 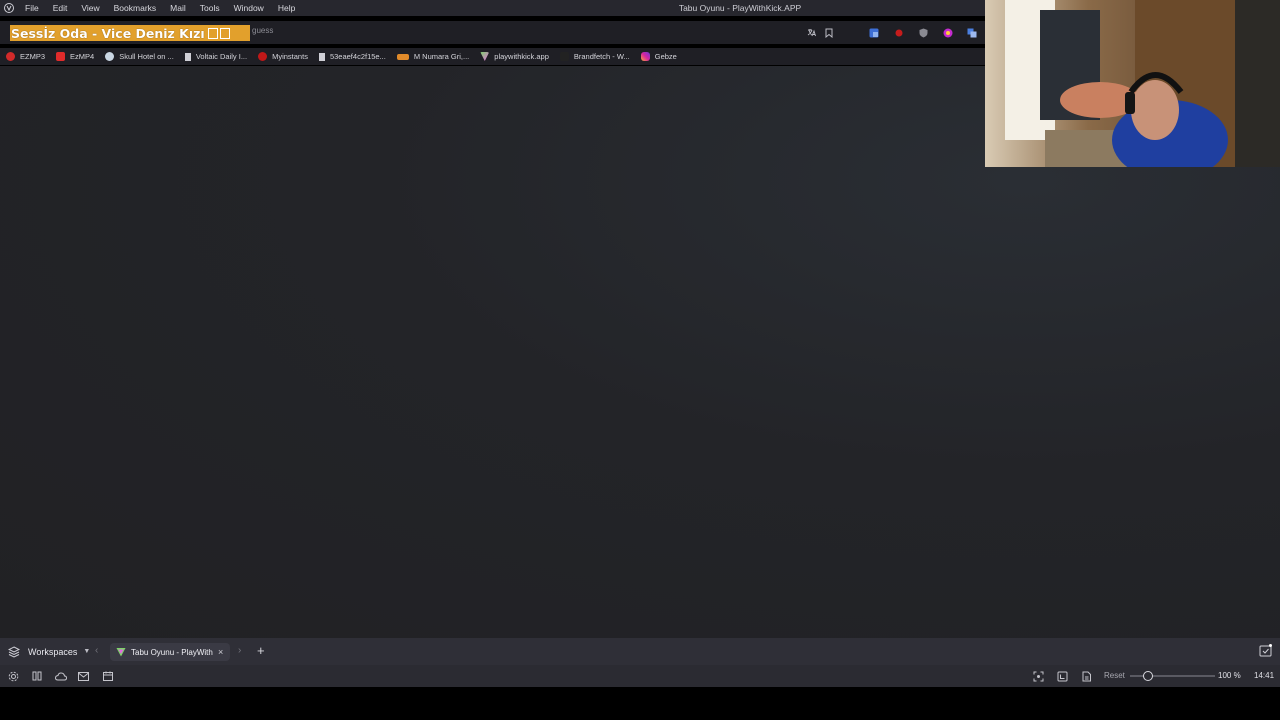 I want to click on new-tab-button: +, so click(x=261, y=650).